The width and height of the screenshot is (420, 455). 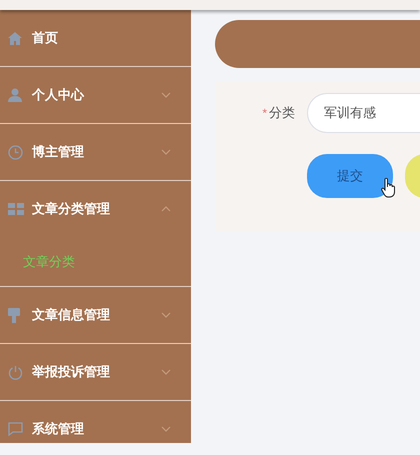 I want to click on submit-button: 提交, so click(x=350, y=176).